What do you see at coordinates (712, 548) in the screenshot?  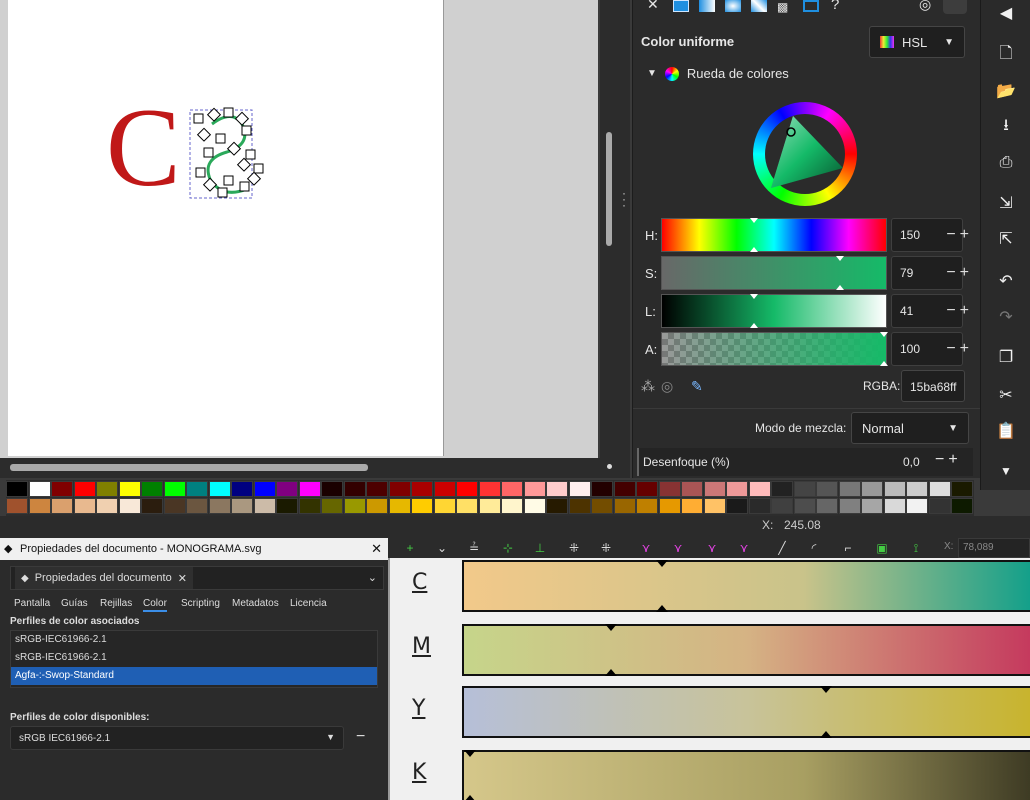 I see `node-auto-icon: ⋎` at bounding box center [712, 548].